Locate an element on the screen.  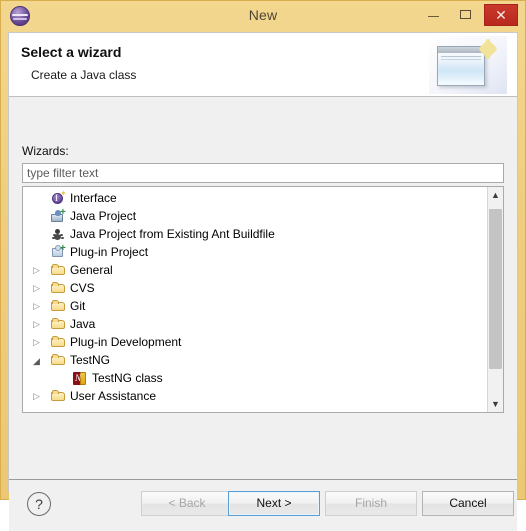
tree-item: ▷ Git is located at coordinates (255, 306).